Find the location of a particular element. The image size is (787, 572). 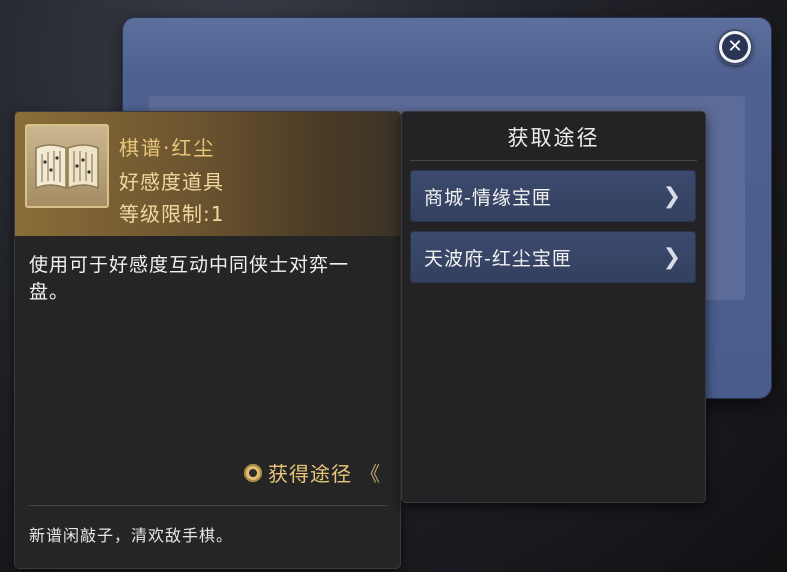

close-icon: ✕ is located at coordinates (735, 47).